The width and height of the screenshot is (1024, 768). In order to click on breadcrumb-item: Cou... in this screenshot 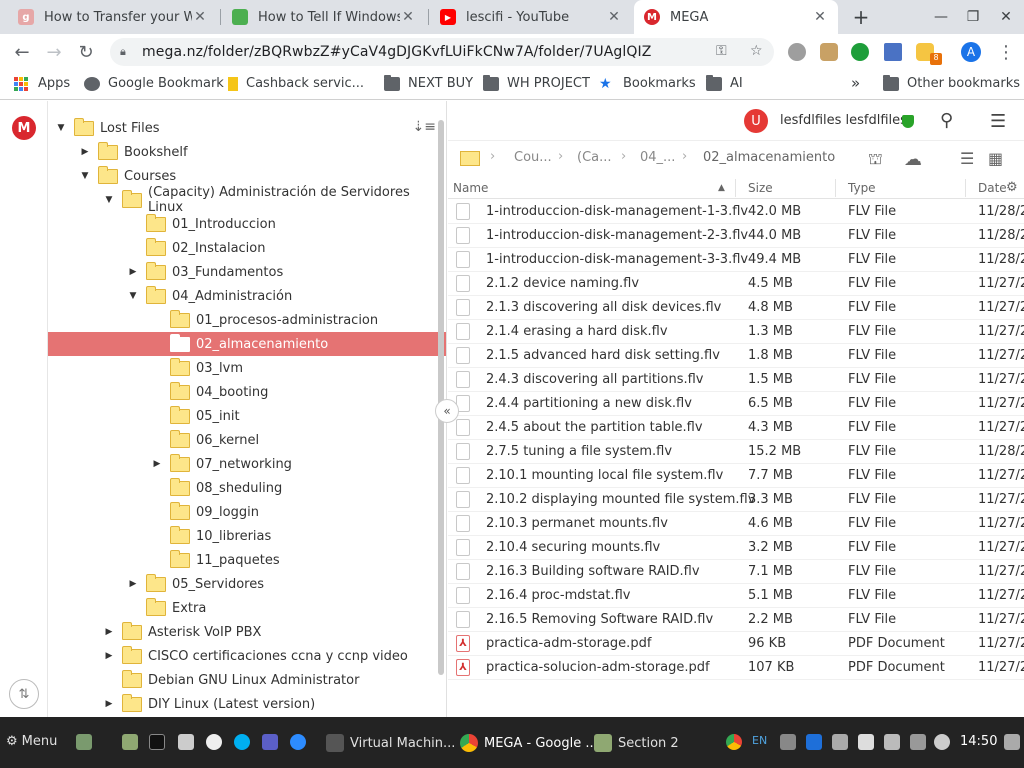, I will do `click(533, 157)`.